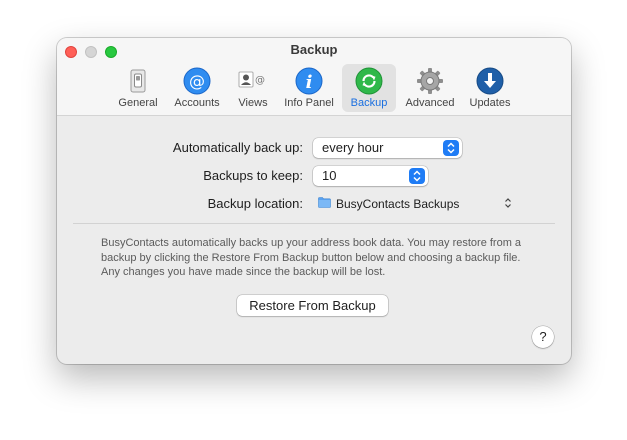  What do you see at coordinates (255, 203) in the screenshot?
I see `backup-location-label: Backup location:` at bounding box center [255, 203].